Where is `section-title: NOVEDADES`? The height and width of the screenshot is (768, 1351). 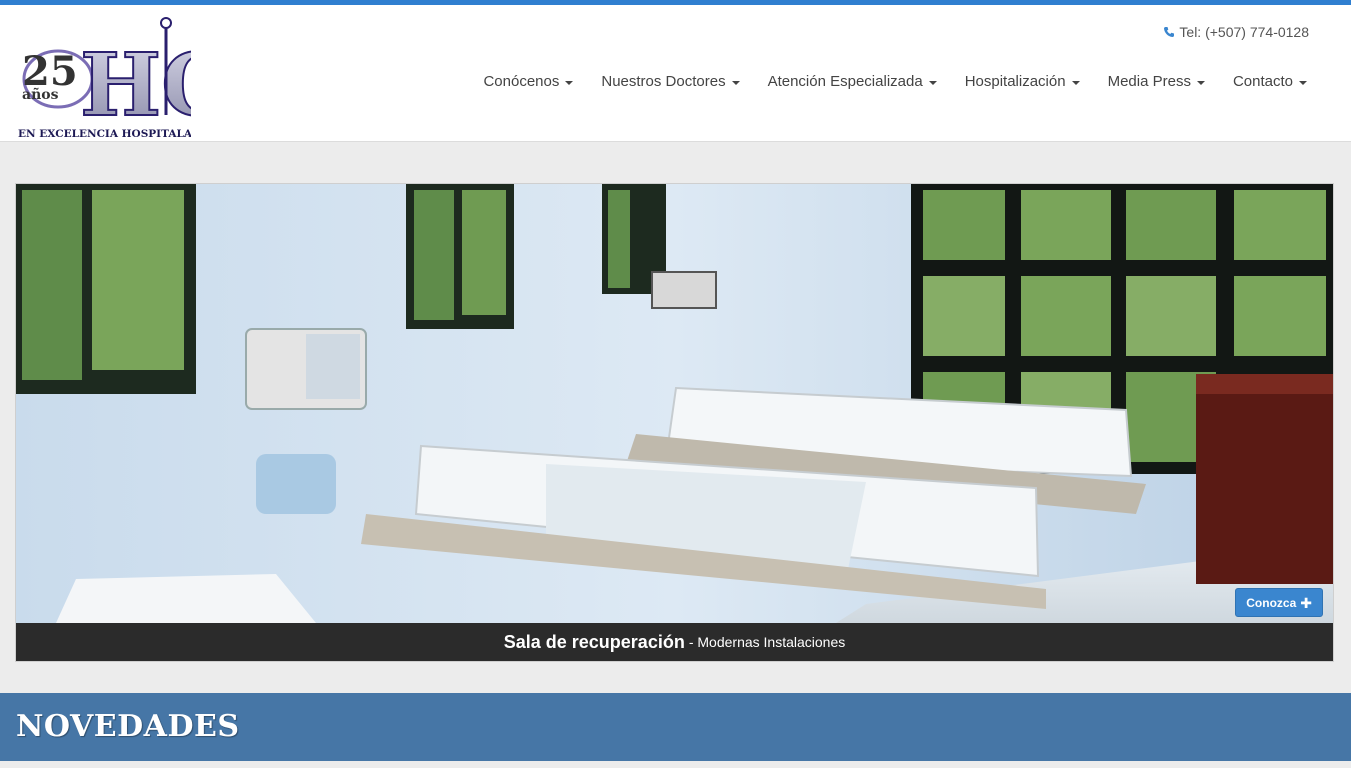 section-title: NOVEDADES is located at coordinates (128, 726).